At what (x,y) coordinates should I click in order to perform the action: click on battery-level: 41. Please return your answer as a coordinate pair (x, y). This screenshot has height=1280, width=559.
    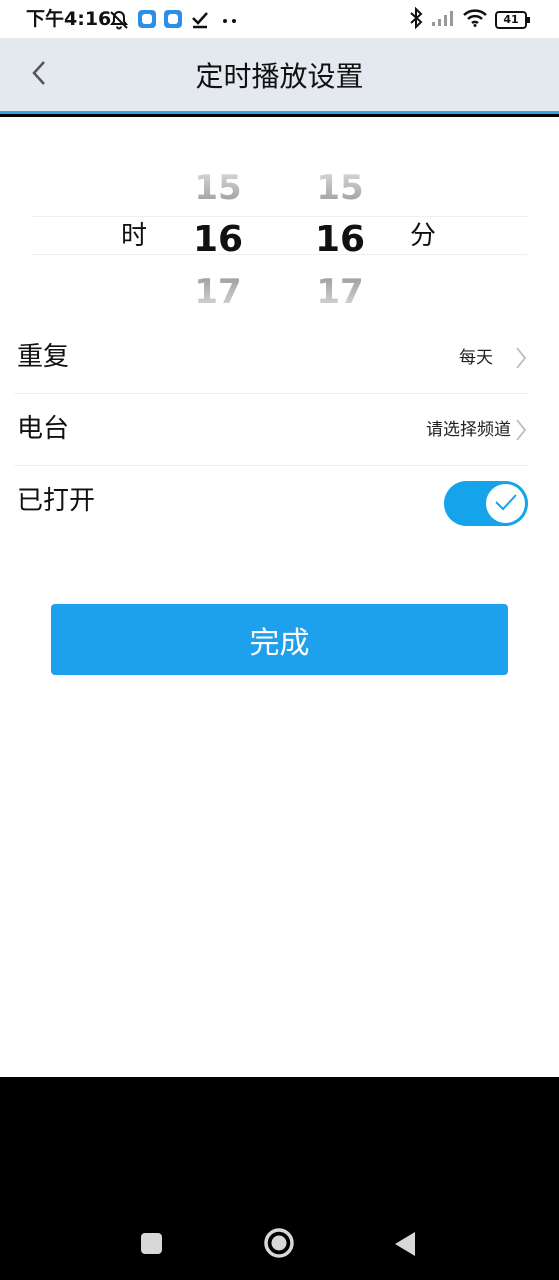
    Looking at the image, I should click on (511, 19).